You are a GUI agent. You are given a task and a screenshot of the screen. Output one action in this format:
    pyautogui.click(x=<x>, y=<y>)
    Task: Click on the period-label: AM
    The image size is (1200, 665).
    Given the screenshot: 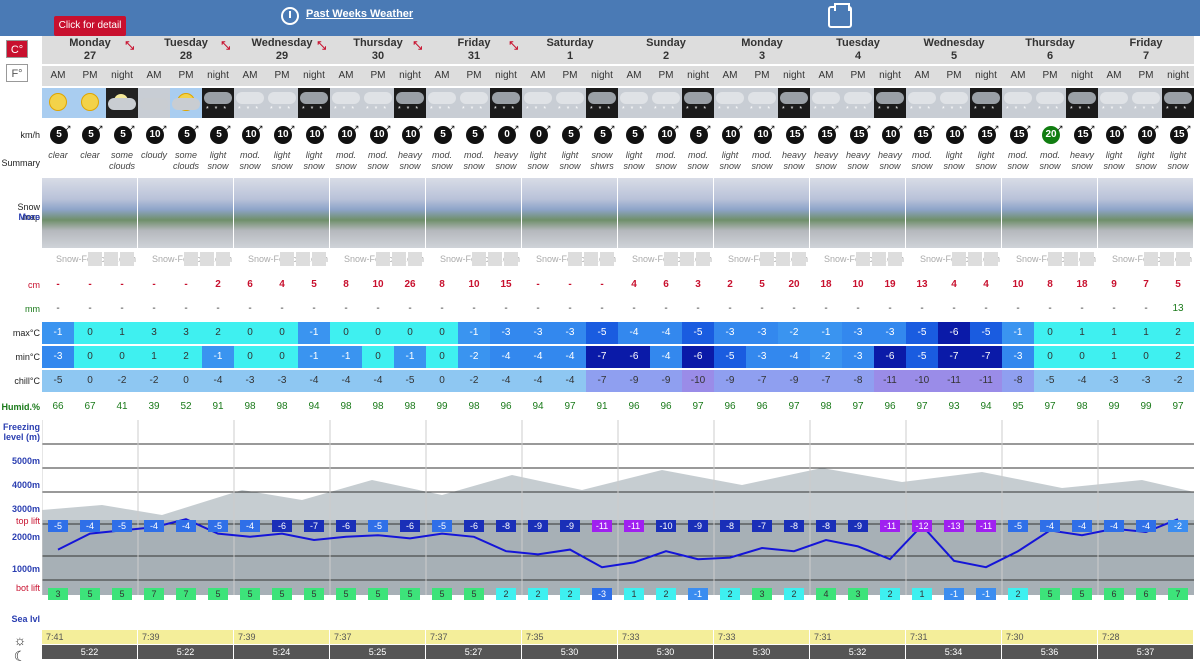 What is the action you would take?
    pyautogui.click(x=442, y=76)
    